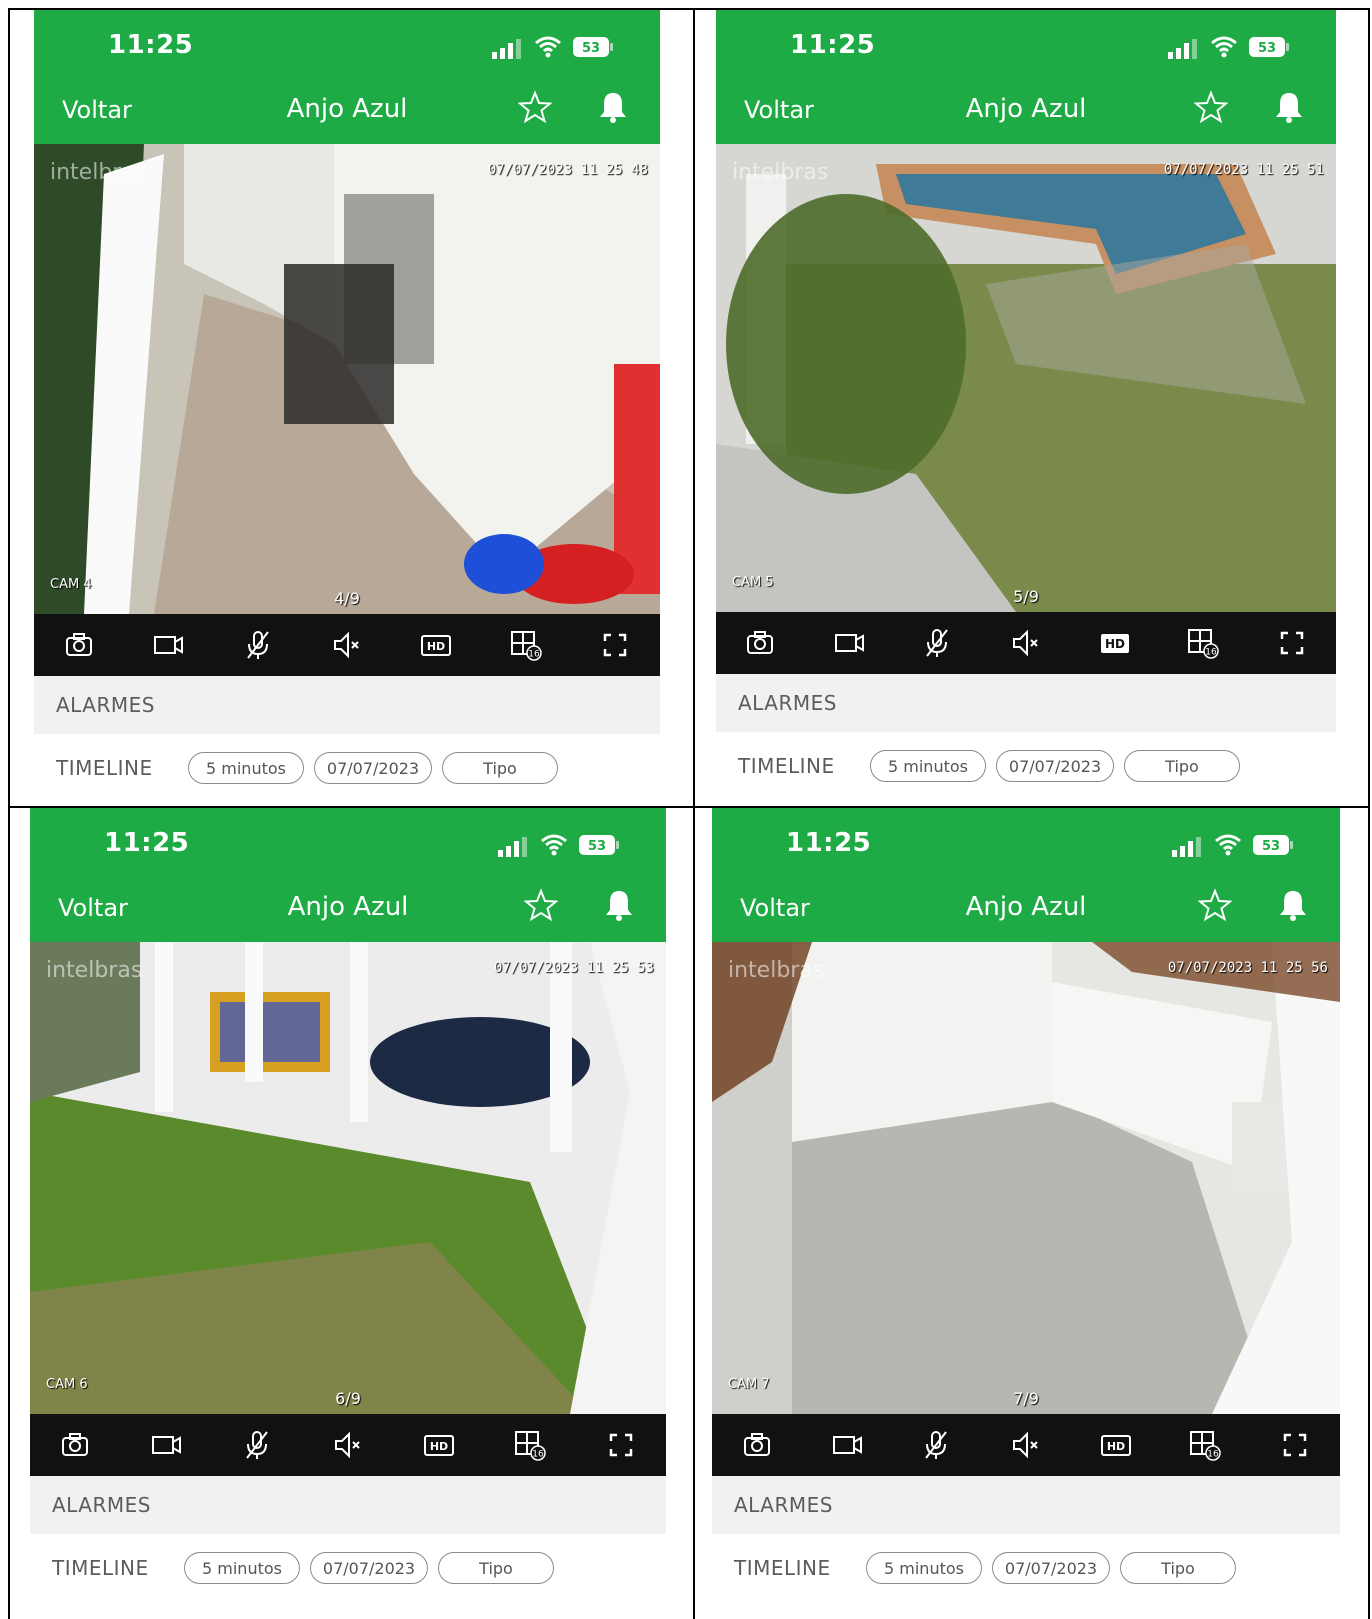  Describe the element at coordinates (348, 1178) in the screenshot. I see `camera-feed: intelbras 07/07/2023 11 25 53 CAM 6 6/9` at that location.